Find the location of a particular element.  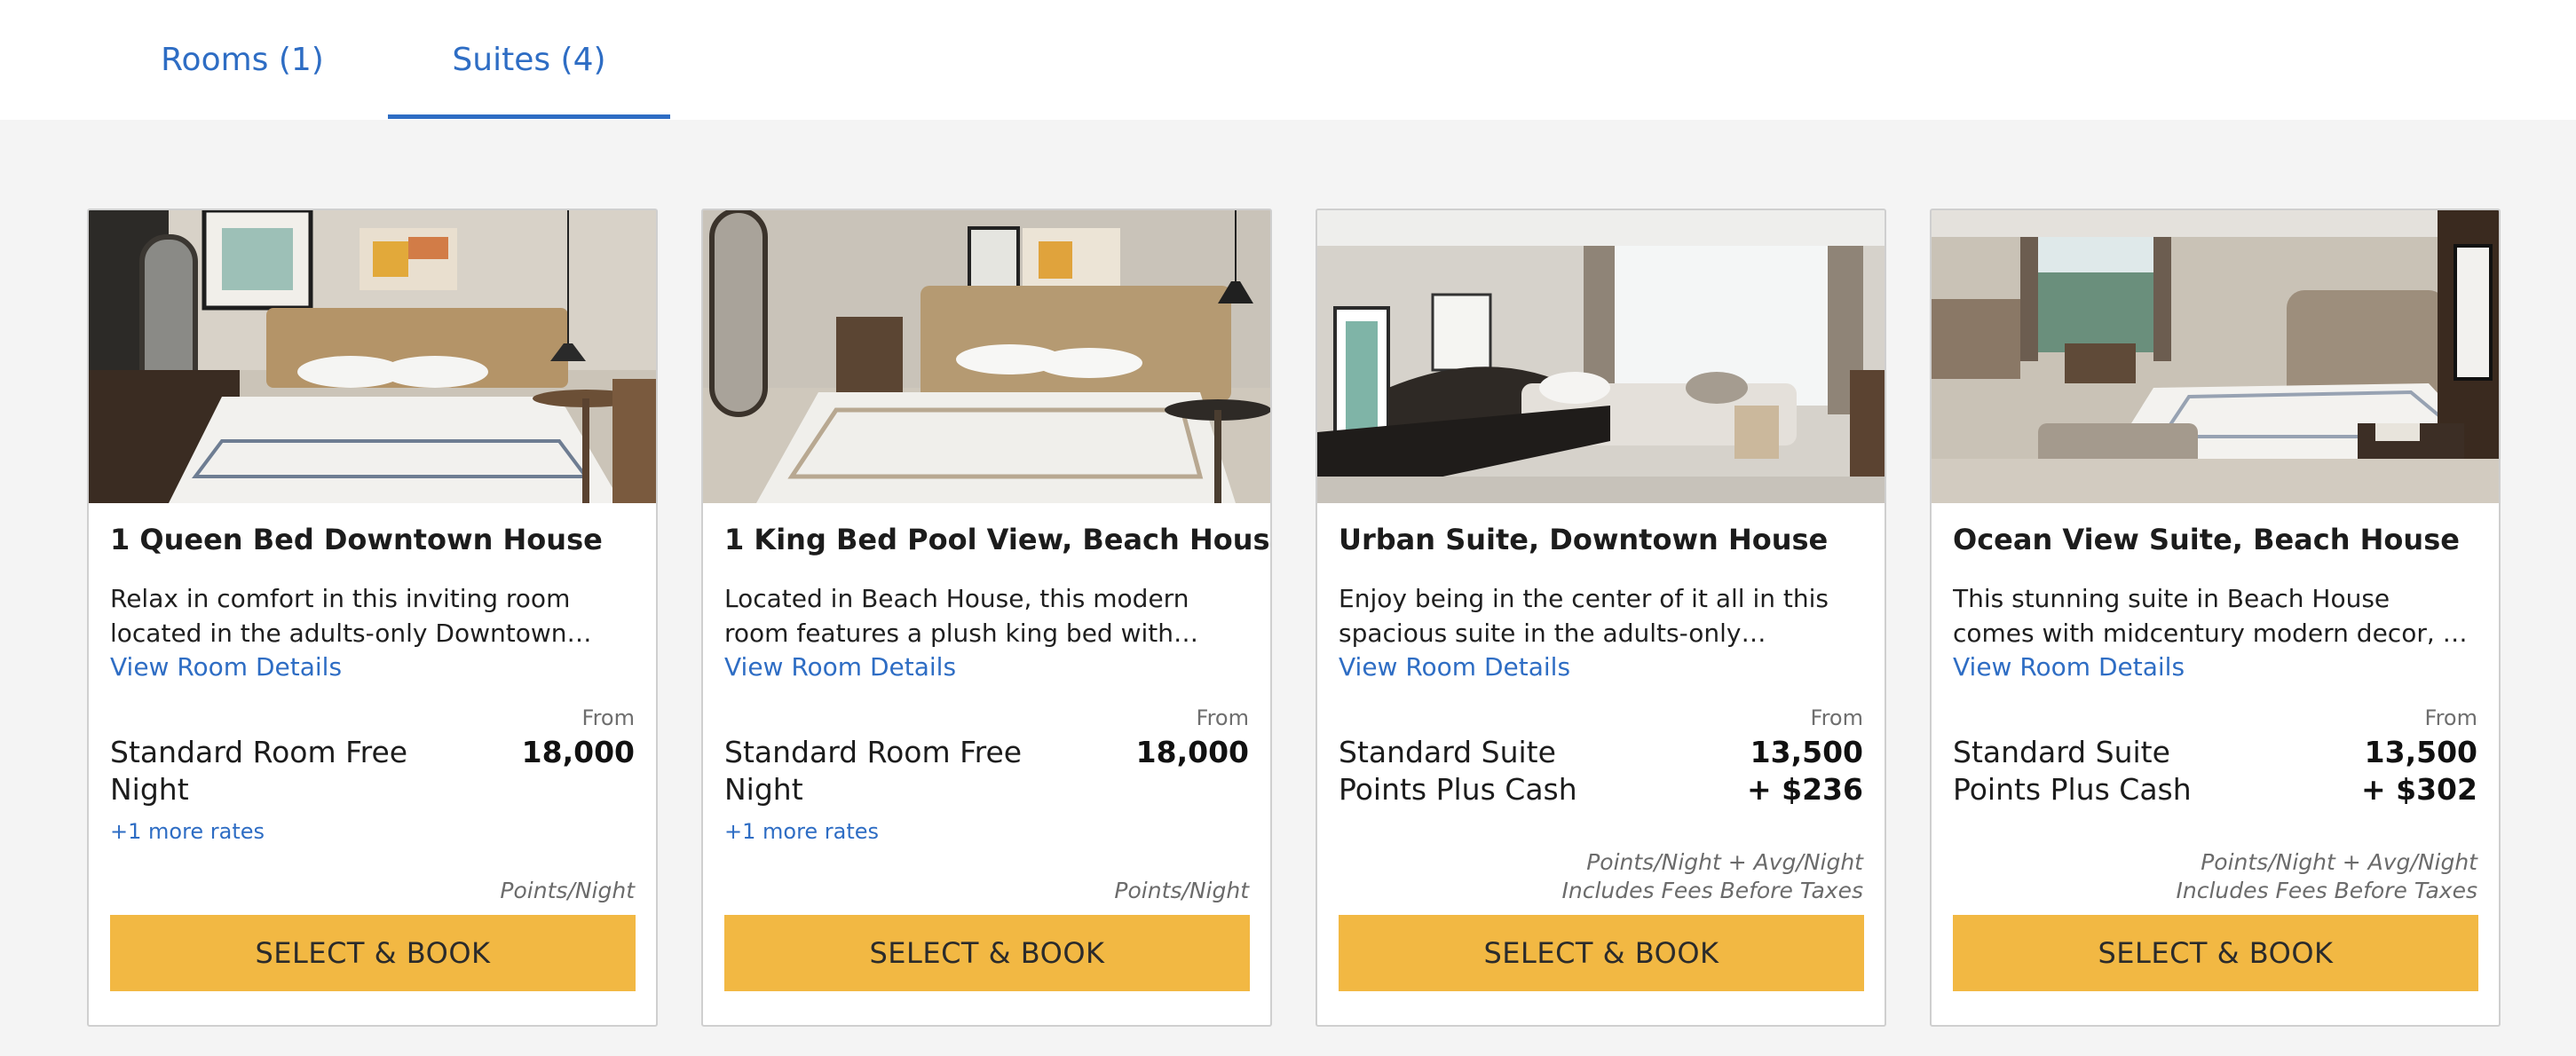

tab-rooms: Rooms (1) is located at coordinates (242, 60).